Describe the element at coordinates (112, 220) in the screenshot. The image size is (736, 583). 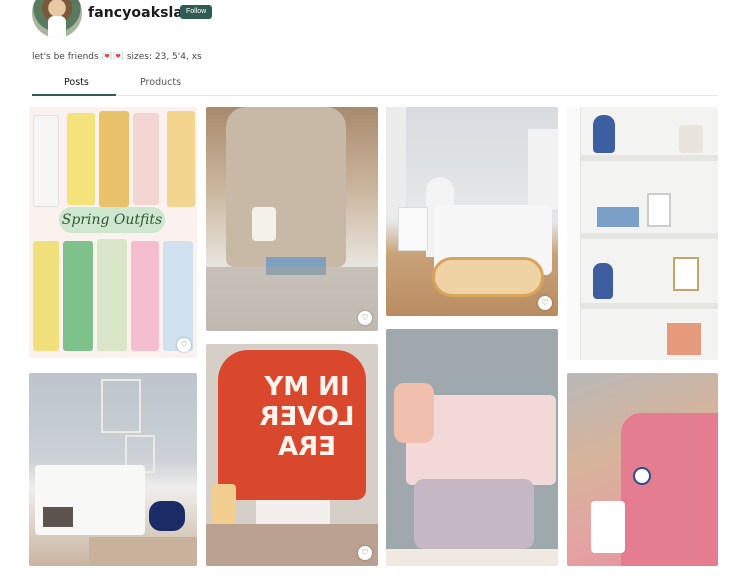
I see `spring-outfits-label: Spring Outfits` at that location.